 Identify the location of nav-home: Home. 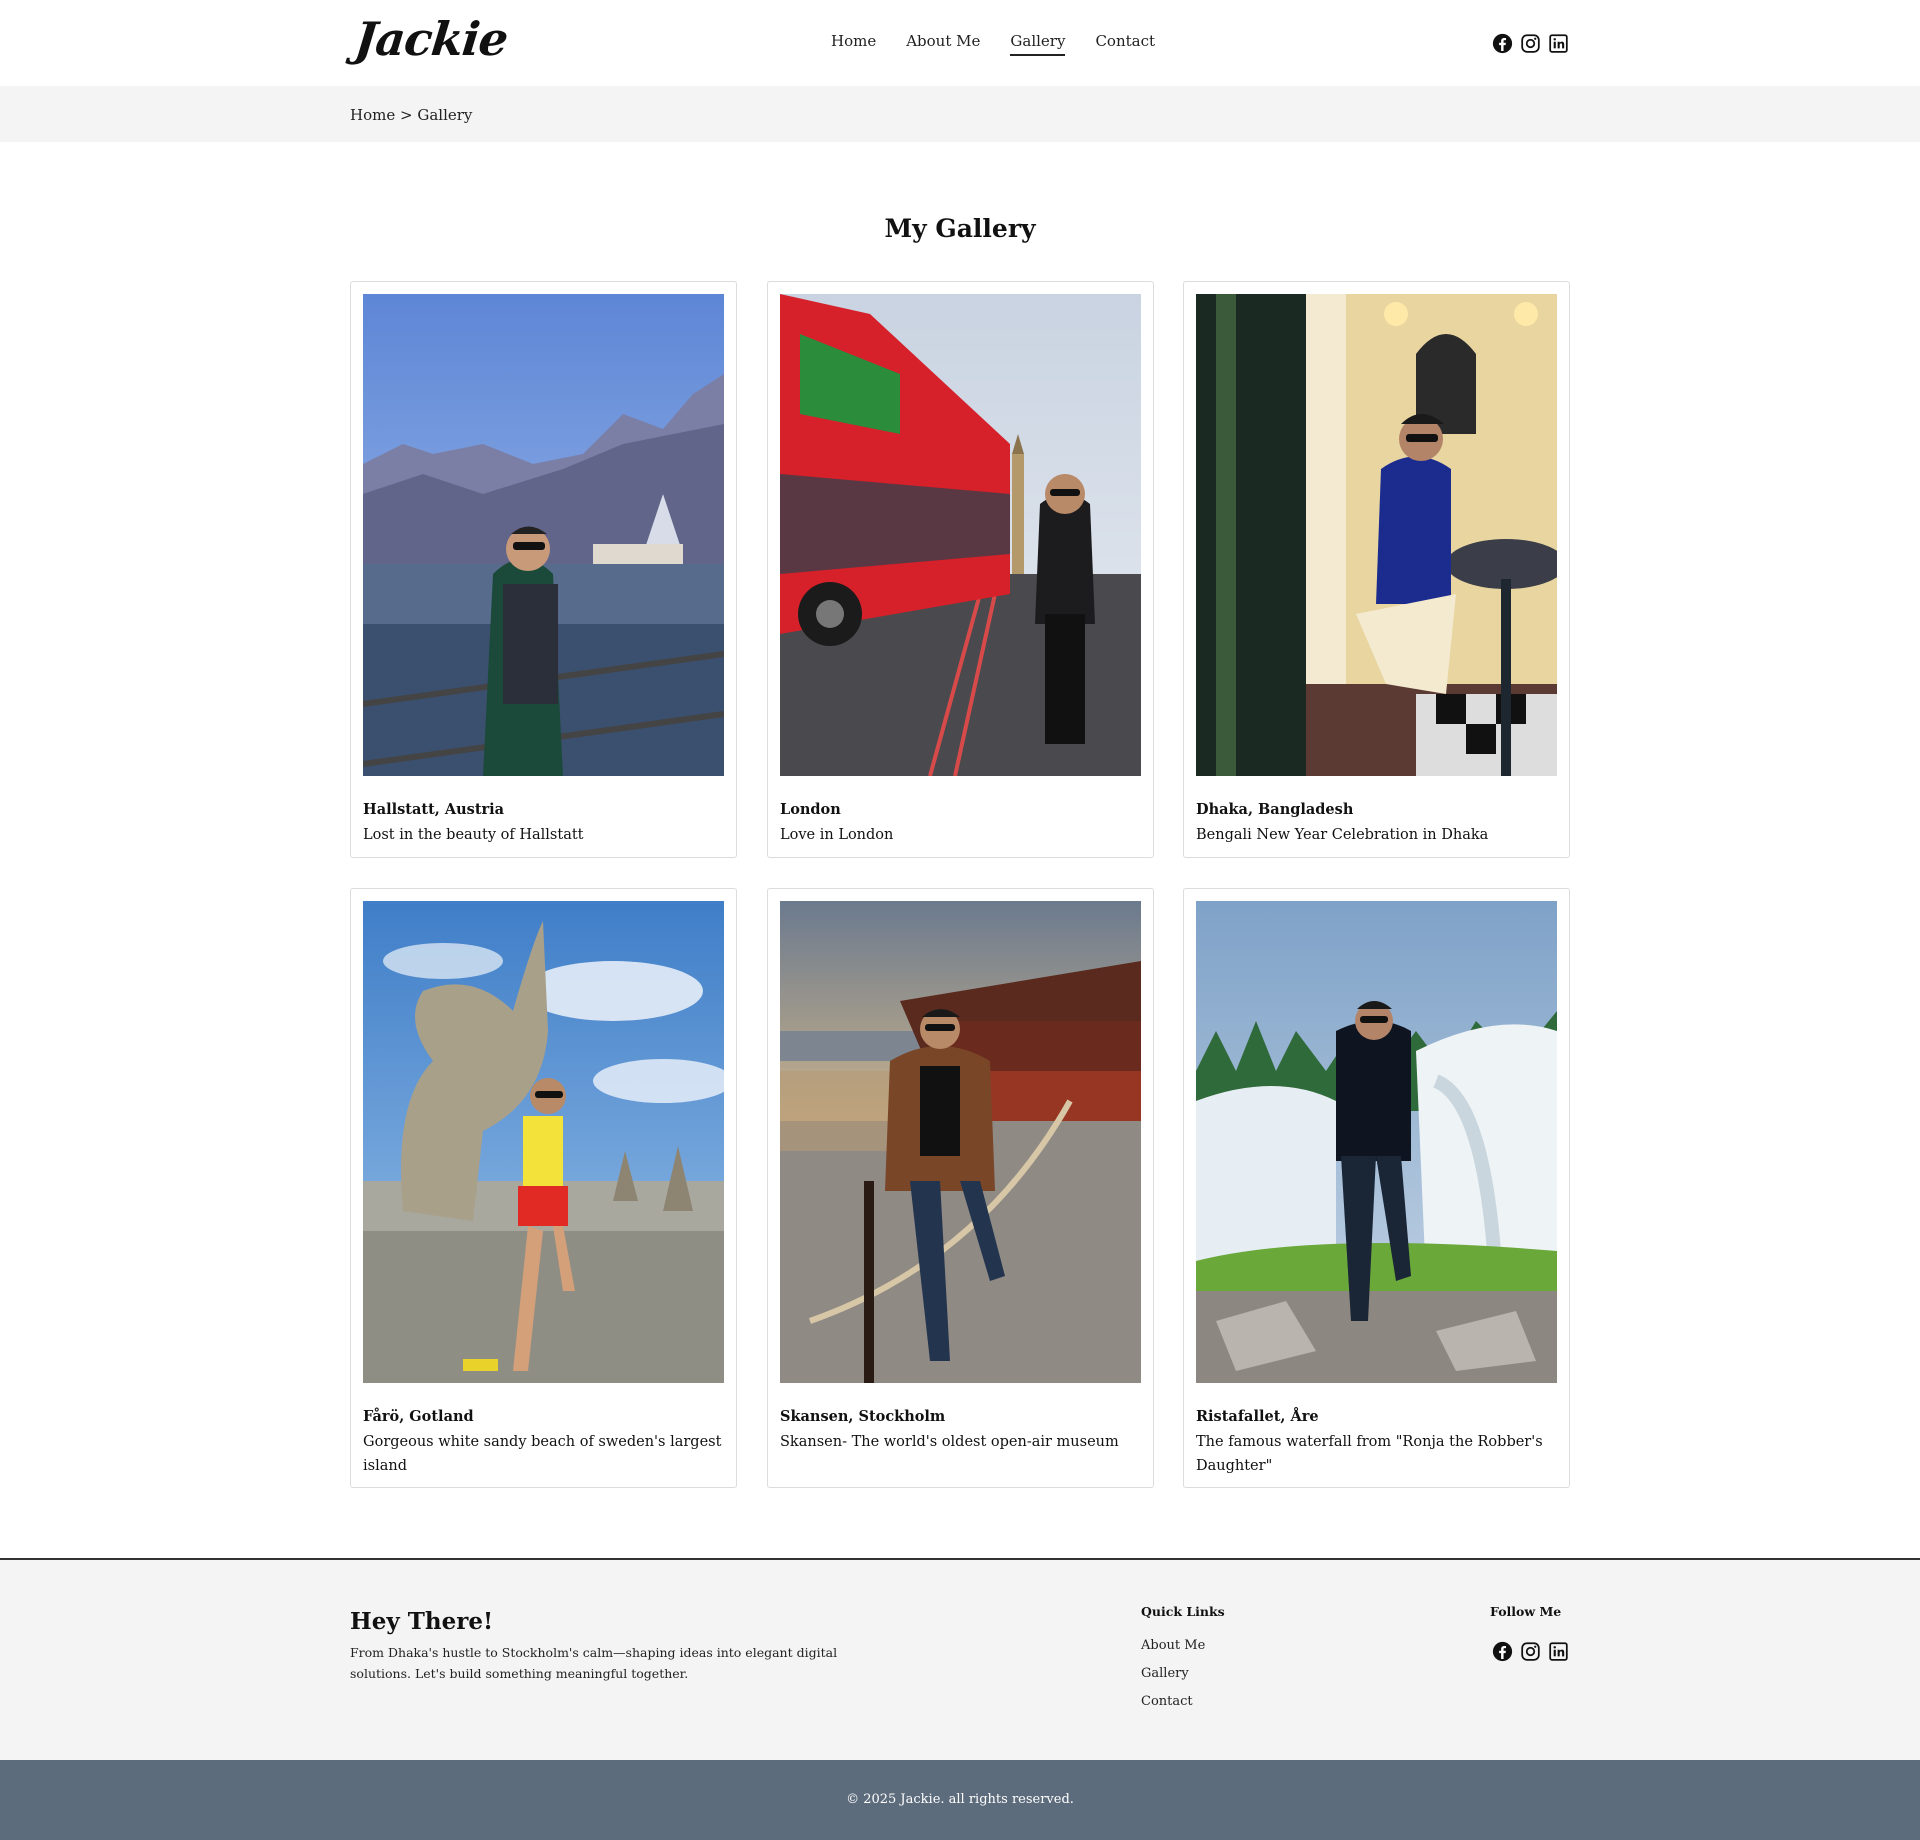
(853, 44).